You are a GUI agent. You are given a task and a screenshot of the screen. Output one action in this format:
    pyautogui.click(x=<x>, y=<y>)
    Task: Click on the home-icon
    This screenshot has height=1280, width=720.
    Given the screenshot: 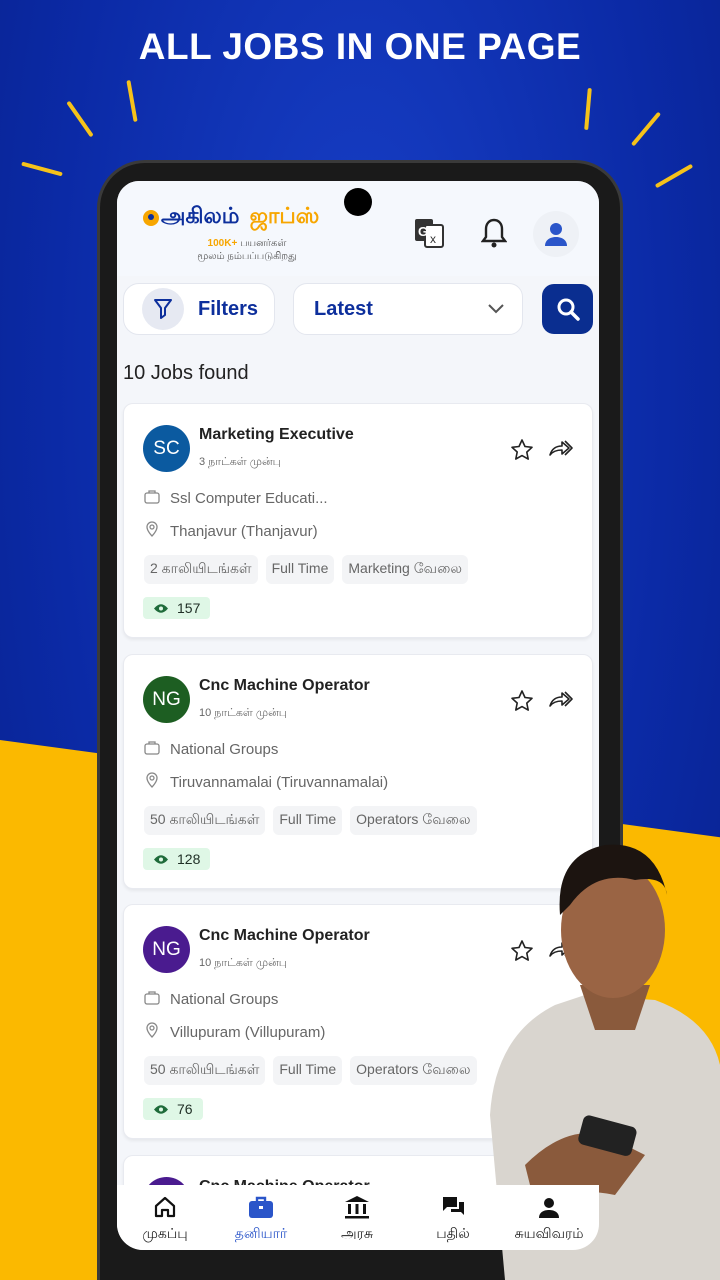 What is the action you would take?
    pyautogui.click(x=165, y=1208)
    